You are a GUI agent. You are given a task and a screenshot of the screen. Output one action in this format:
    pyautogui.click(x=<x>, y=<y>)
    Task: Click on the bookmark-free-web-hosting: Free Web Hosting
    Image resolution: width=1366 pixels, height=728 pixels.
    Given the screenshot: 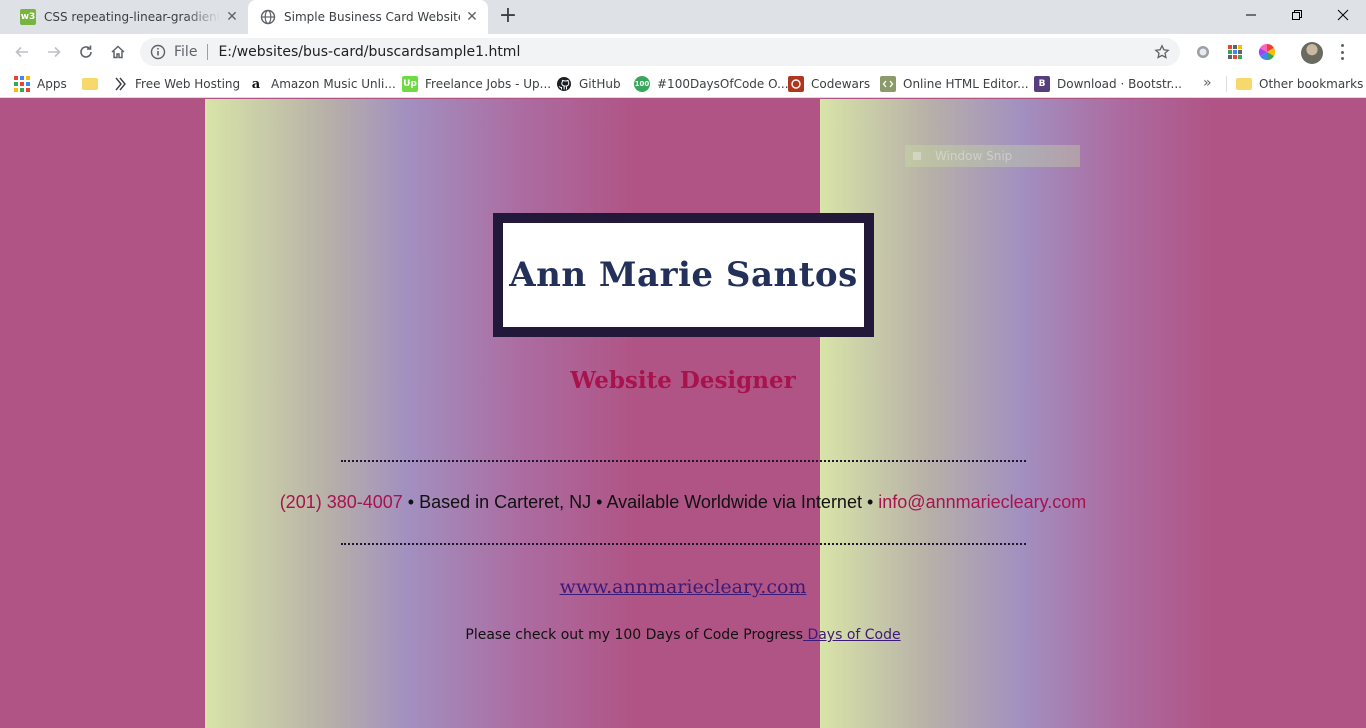 What is the action you would take?
    pyautogui.click(x=176, y=84)
    